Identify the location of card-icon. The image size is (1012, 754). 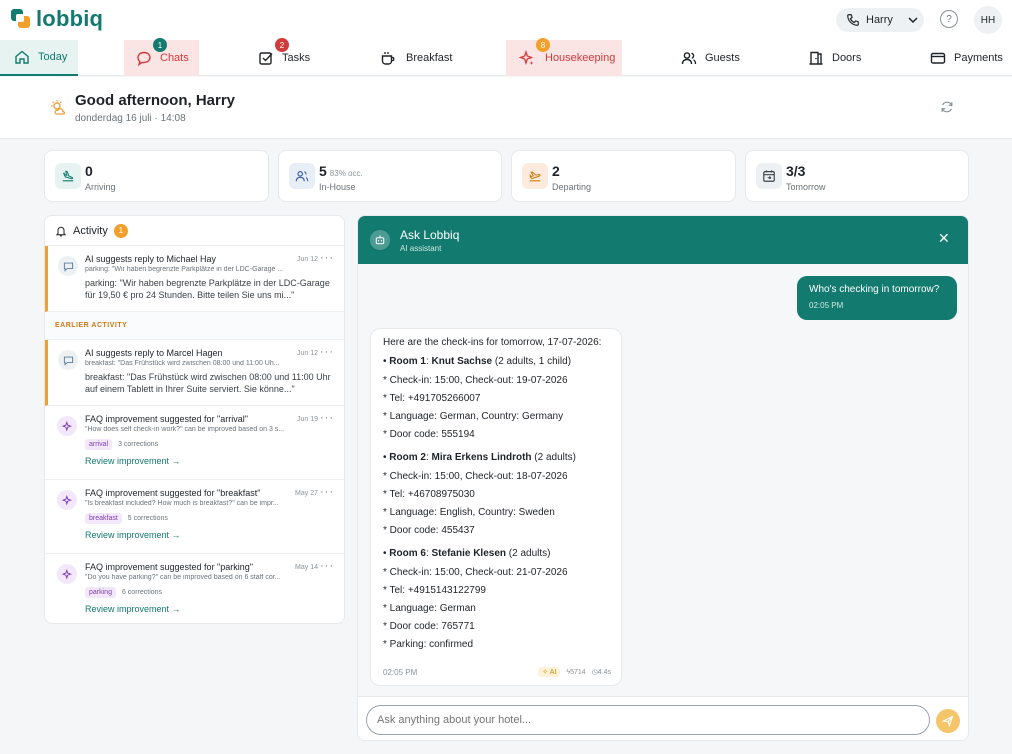
(938, 58).